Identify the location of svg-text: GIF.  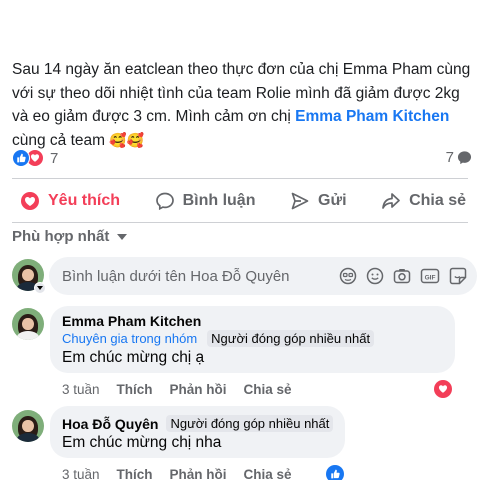
(430, 277).